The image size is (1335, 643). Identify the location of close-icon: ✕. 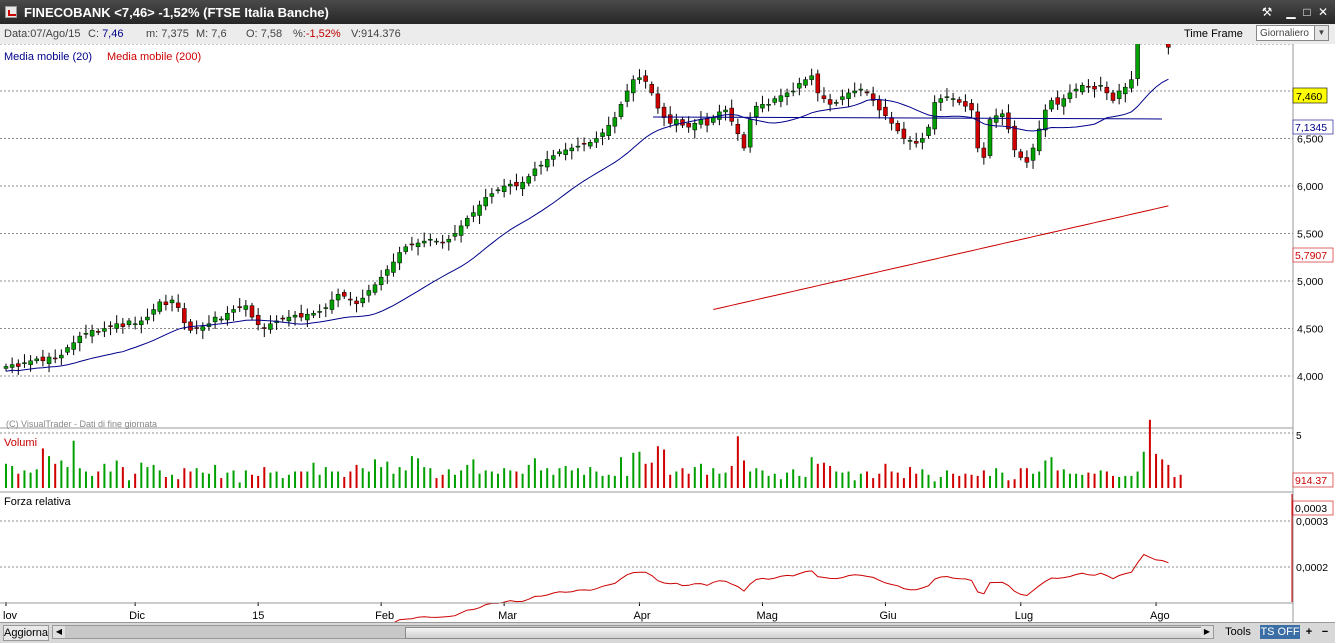
(1323, 12).